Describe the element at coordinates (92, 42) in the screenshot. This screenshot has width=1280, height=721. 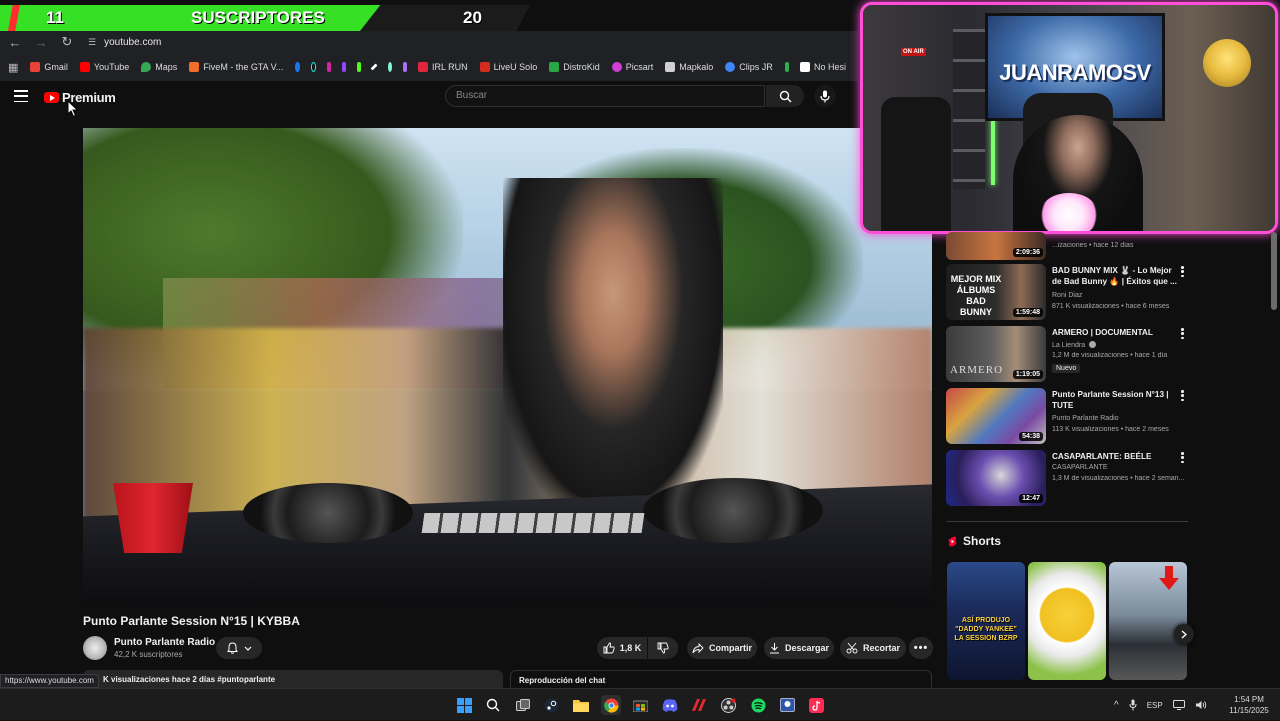
I see `site-info-icon: ☰` at that location.